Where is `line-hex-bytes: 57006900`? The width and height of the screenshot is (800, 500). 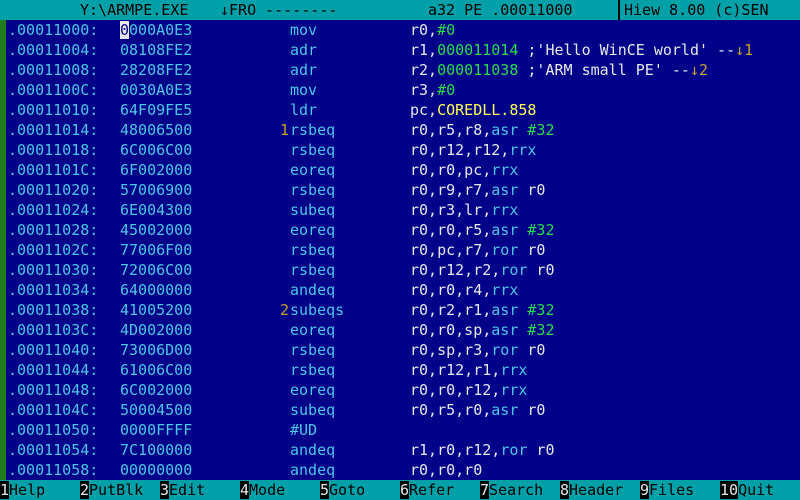 line-hex-bytes: 57006900 is located at coordinates (156, 190).